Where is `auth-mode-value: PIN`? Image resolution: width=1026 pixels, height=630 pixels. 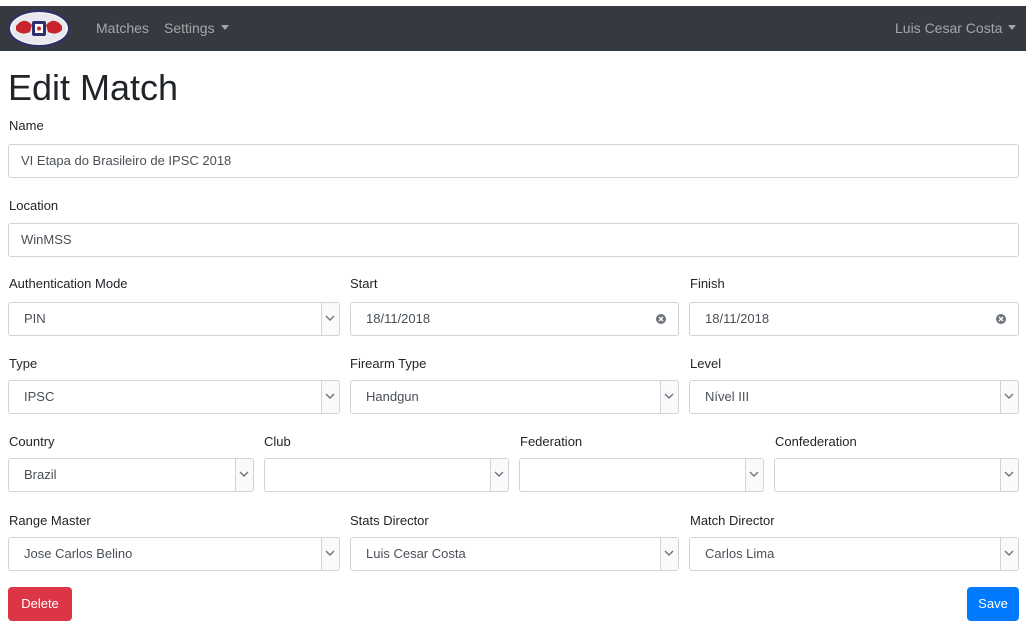
auth-mode-value: PIN is located at coordinates (35, 318).